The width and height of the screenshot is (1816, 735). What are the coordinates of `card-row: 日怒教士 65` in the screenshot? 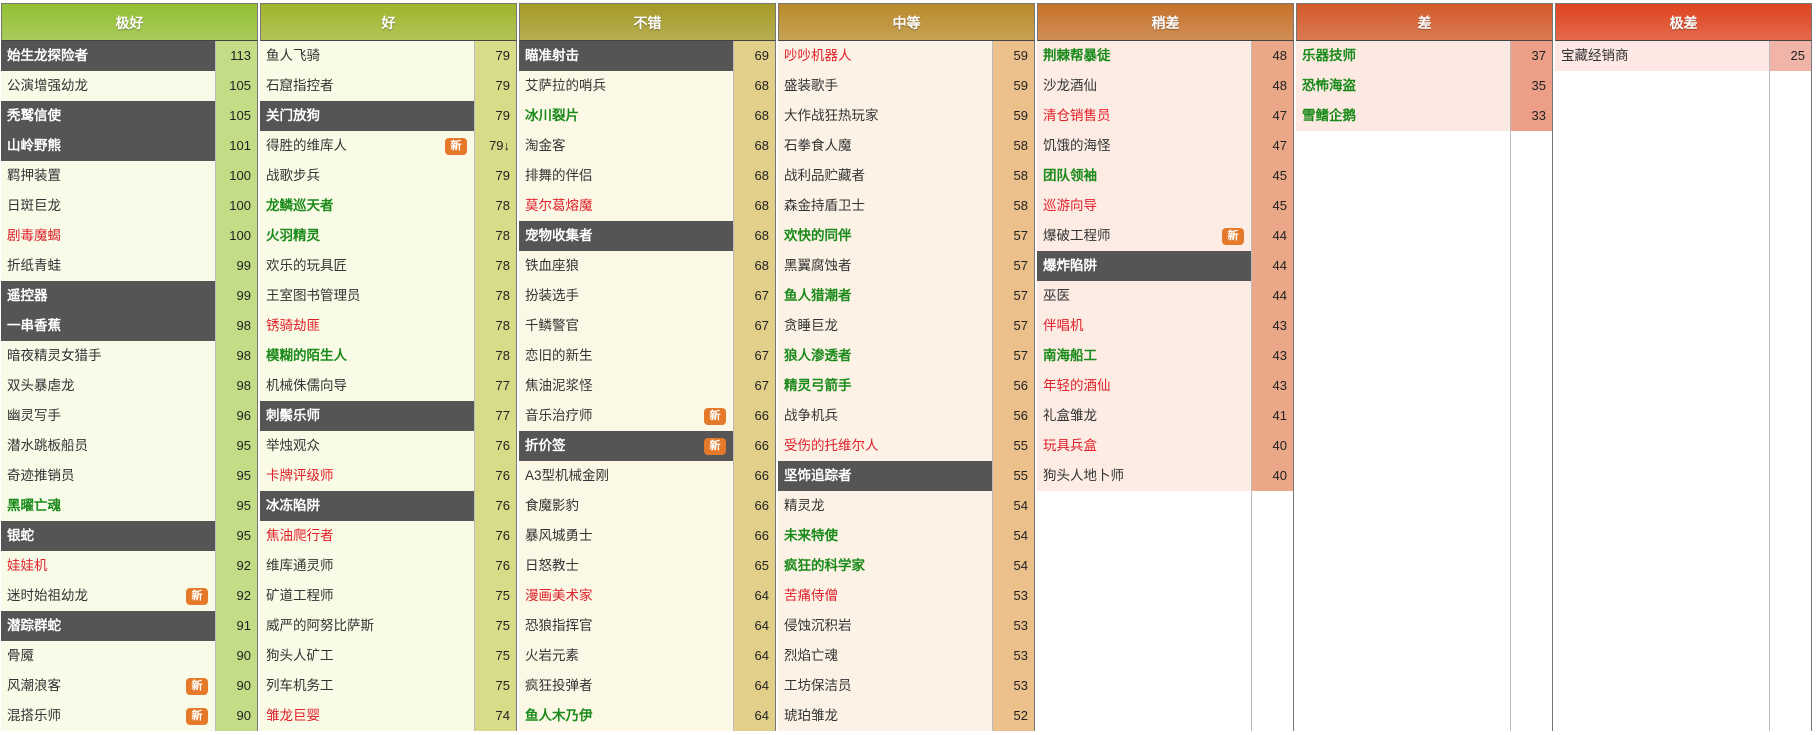 It's located at (647, 566).